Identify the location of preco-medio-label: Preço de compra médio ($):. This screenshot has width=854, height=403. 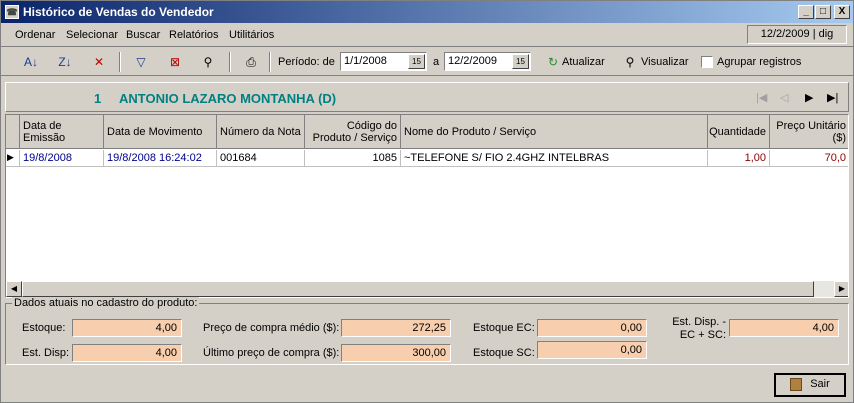
(271, 328).